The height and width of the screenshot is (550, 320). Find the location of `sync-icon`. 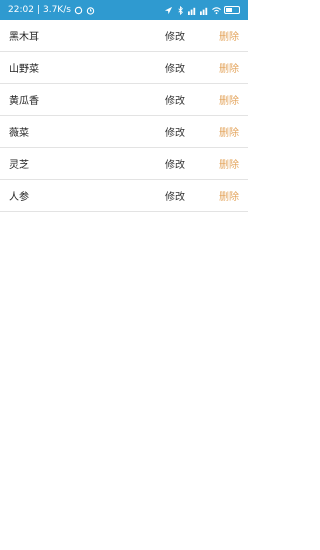

sync-icon is located at coordinates (78, 10).